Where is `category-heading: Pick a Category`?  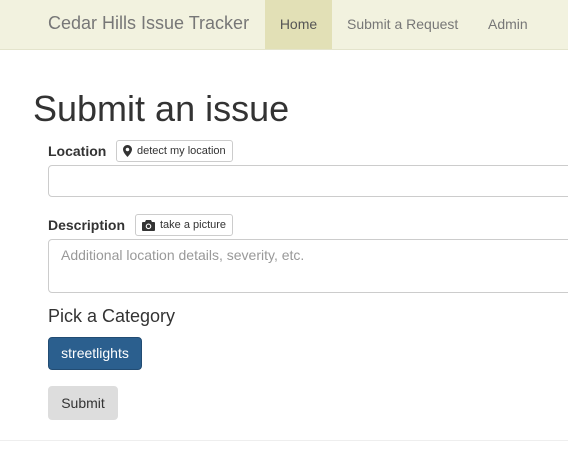
category-heading: Pick a Category is located at coordinates (112, 316).